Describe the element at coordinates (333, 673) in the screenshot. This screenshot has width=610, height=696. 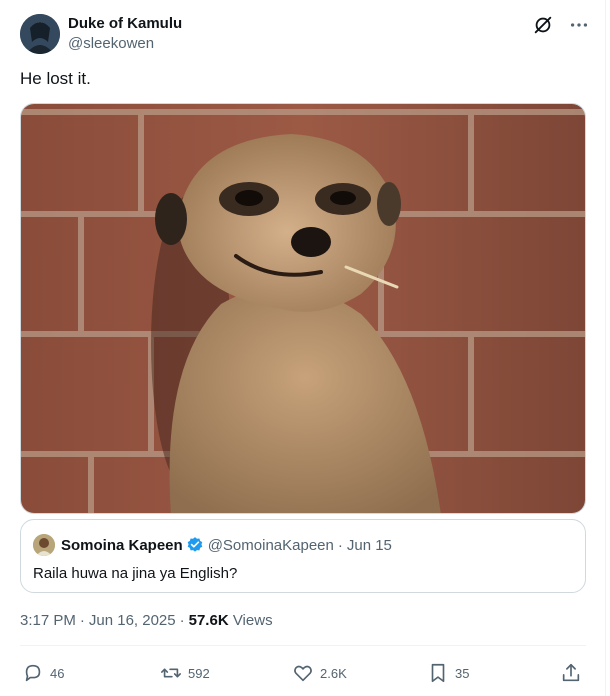
I see `like-count: 2.6K` at that location.